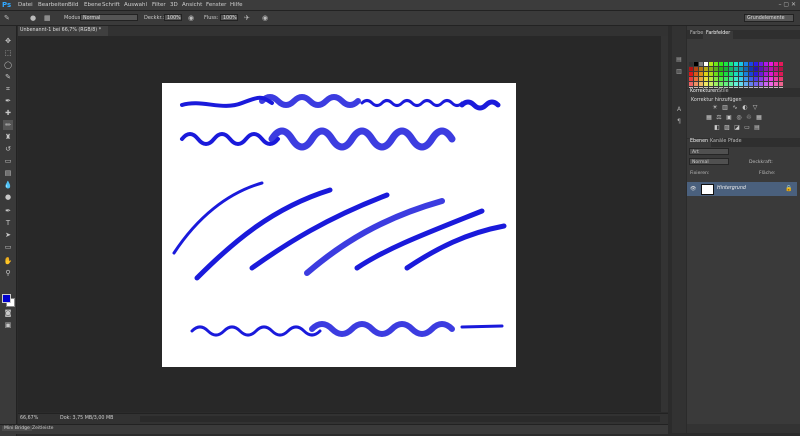 This screenshot has width=800, height=436. What do you see at coordinates (265, 18) in the screenshot?
I see `pressure-size-icon: ◉` at bounding box center [265, 18].